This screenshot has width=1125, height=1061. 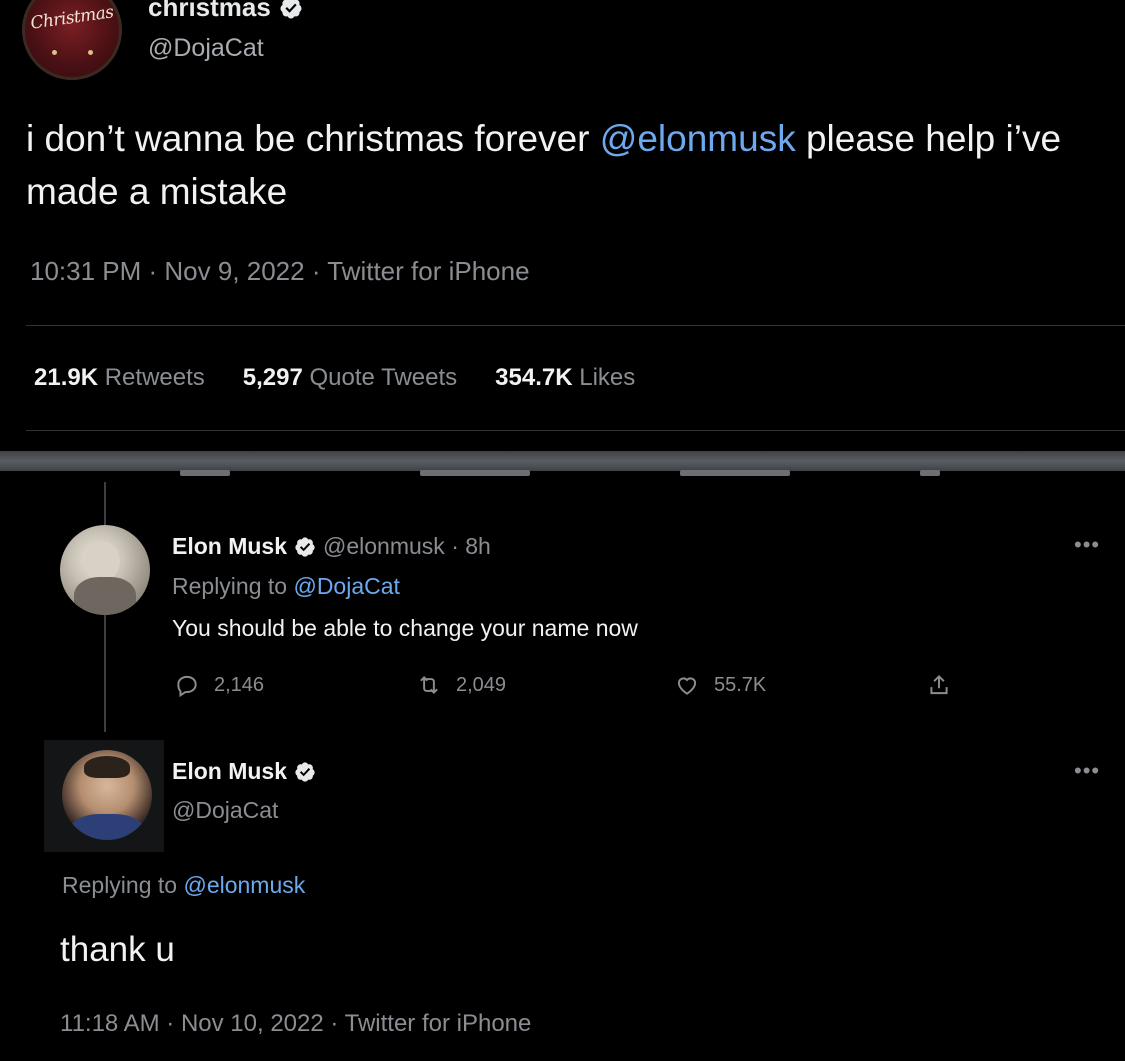 I want to click on like-action: 55.7K, so click(x=720, y=685).